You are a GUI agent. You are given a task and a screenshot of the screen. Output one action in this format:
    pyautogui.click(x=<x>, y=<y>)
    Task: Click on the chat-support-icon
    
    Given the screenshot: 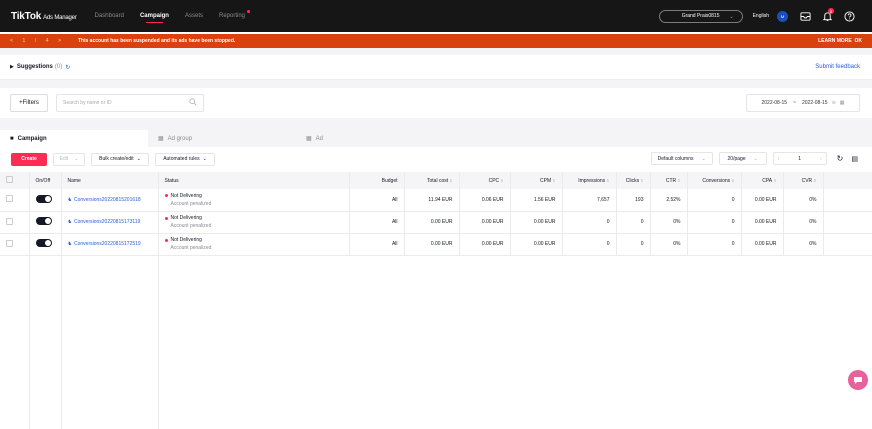 What is the action you would take?
    pyautogui.click(x=858, y=380)
    